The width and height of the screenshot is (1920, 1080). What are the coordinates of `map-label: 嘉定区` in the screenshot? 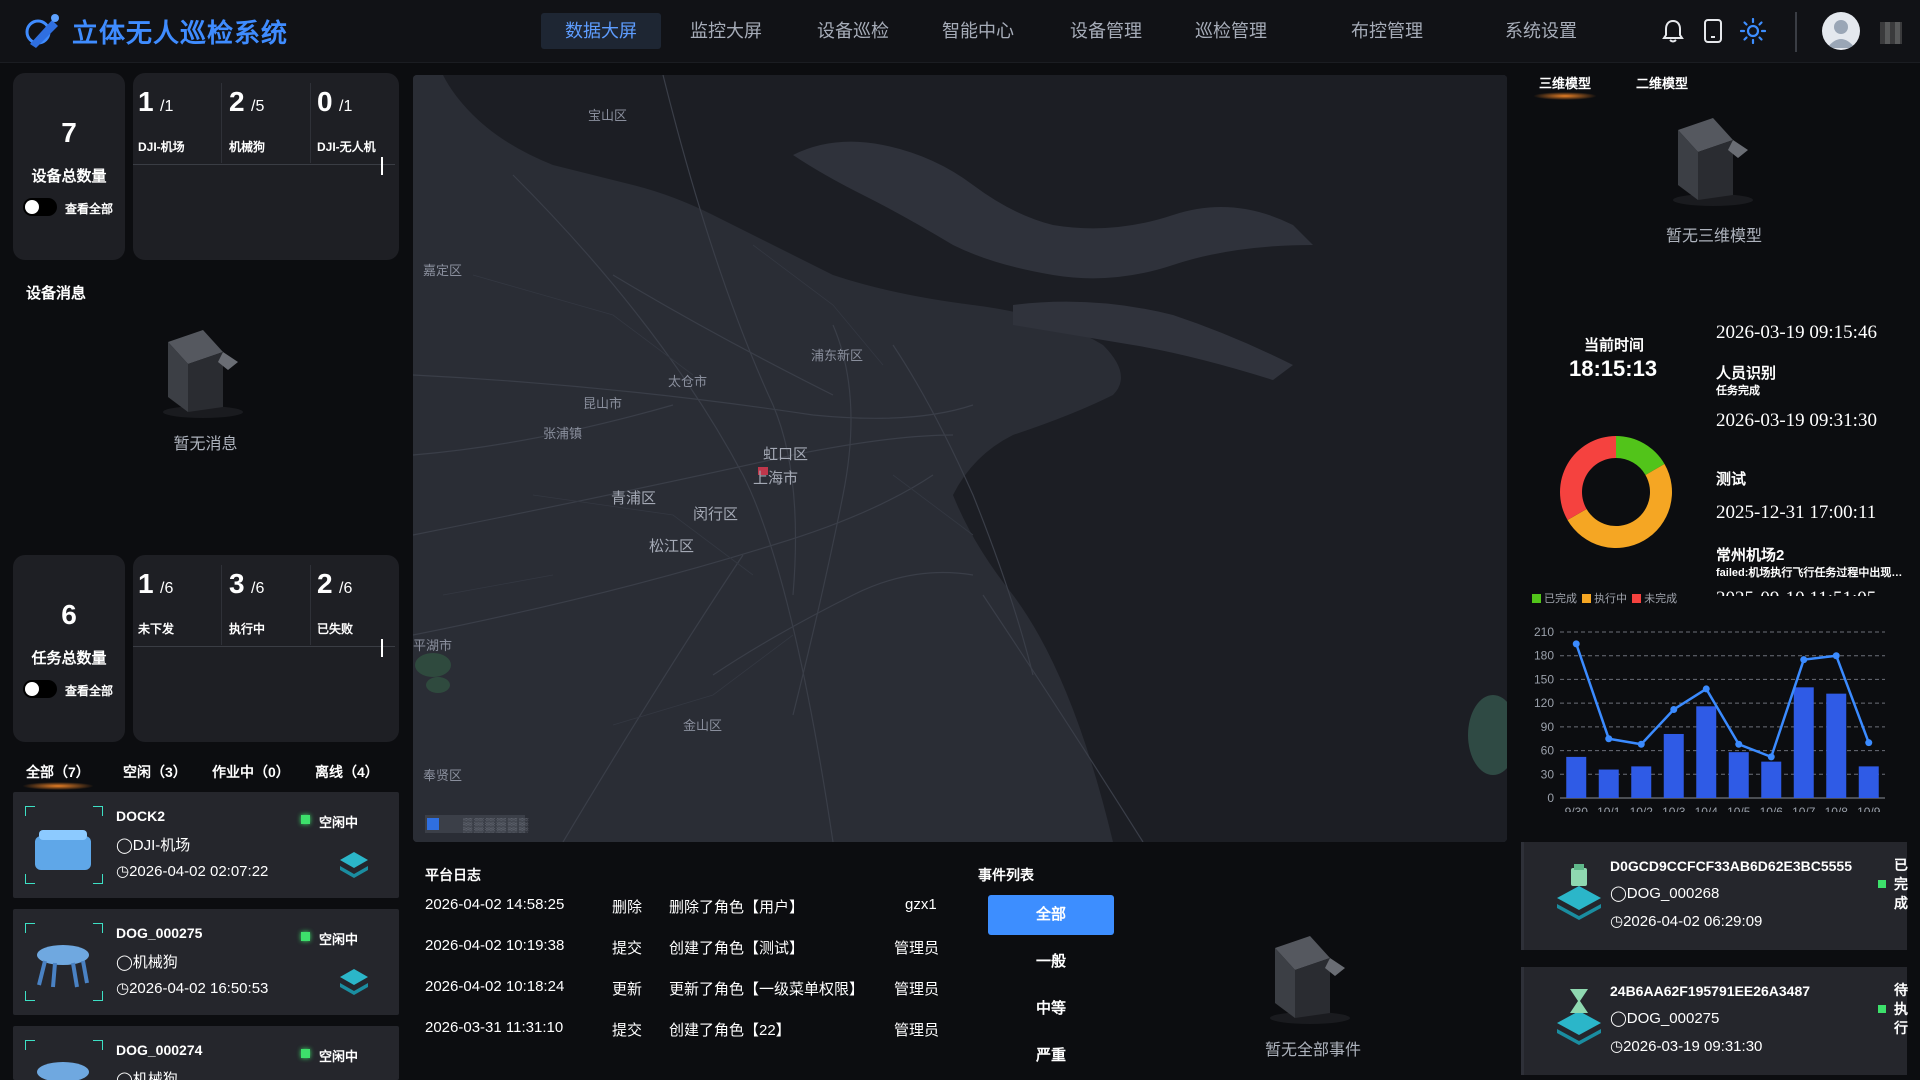 It's located at (443, 270).